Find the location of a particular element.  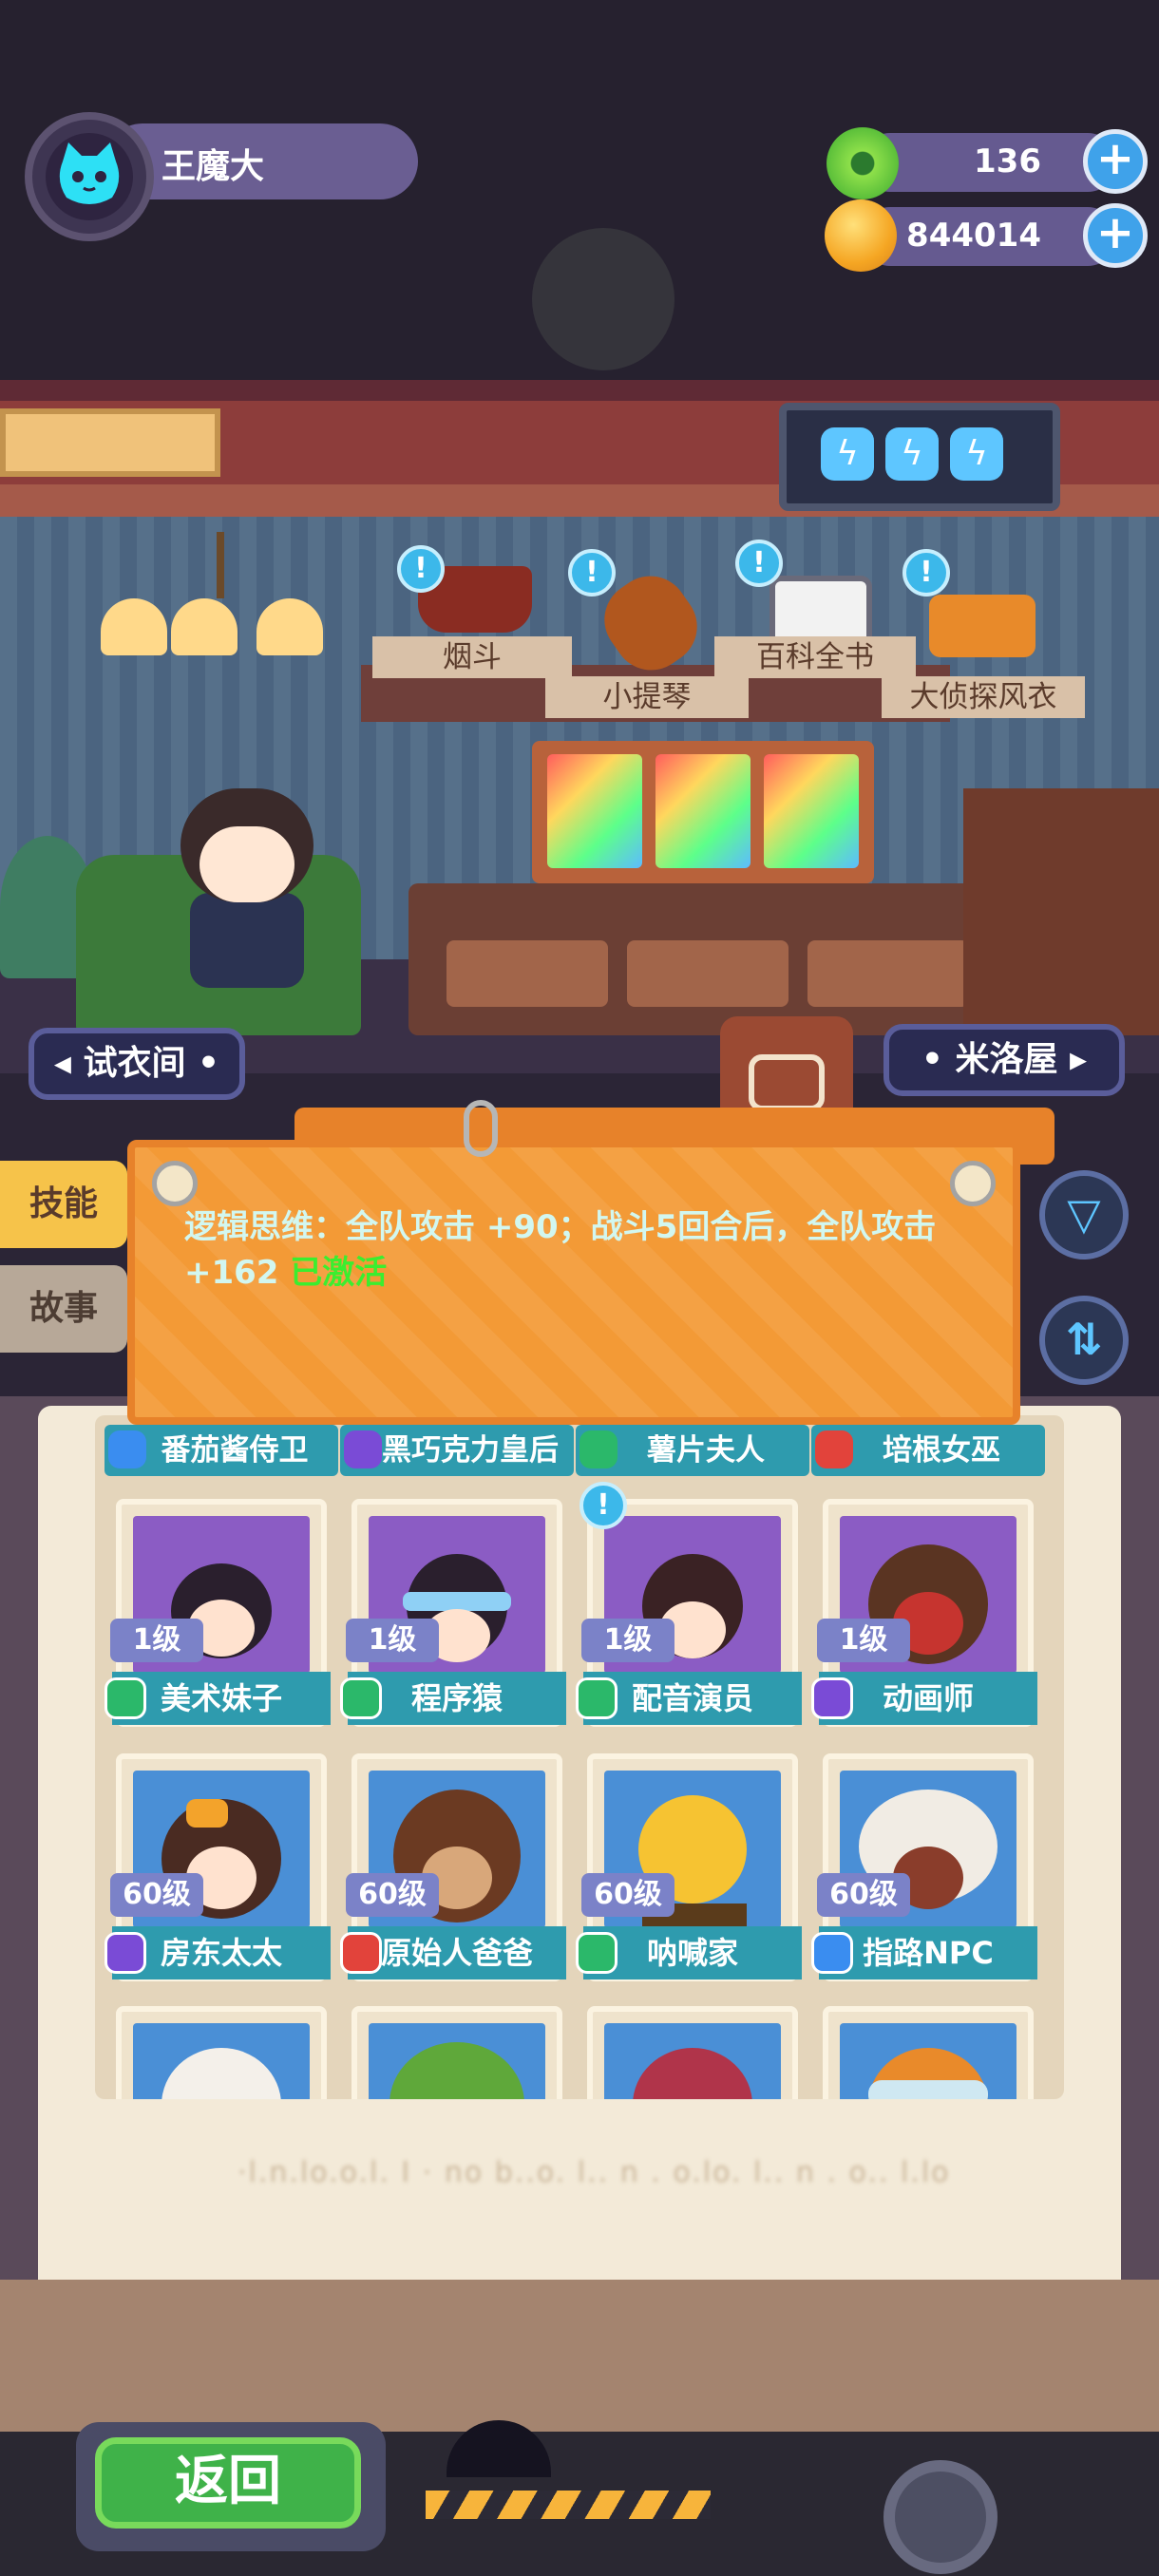

team-header: 黑巧克力皇后 is located at coordinates (457, 1450).